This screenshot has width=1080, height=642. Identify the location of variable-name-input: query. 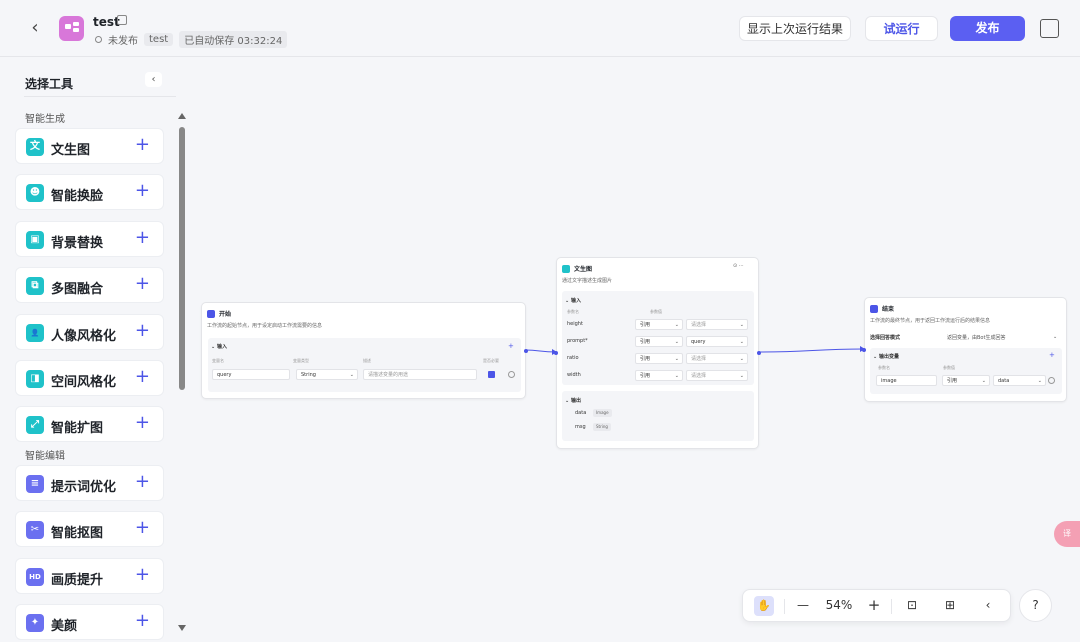
(251, 374).